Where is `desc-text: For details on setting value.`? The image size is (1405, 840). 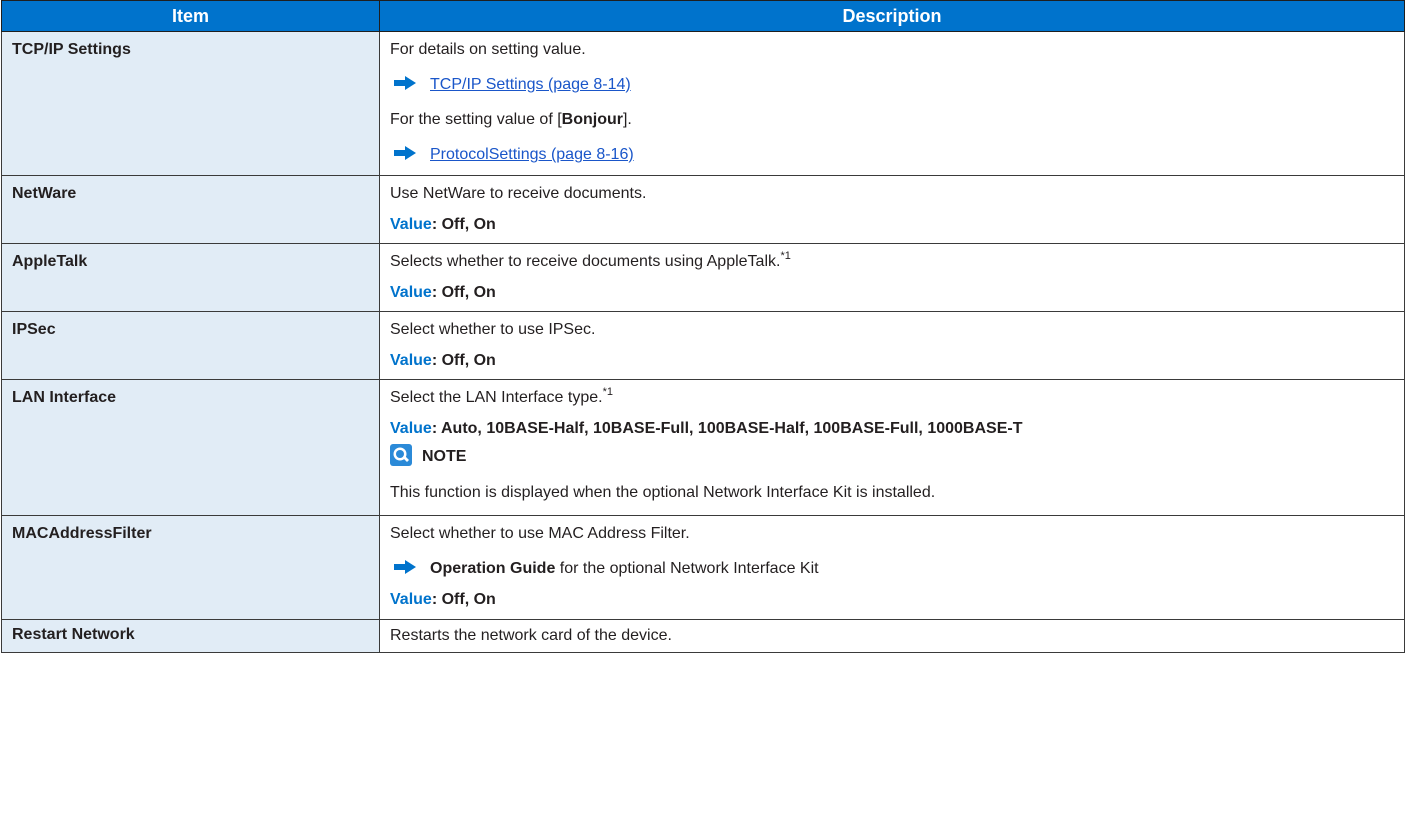 desc-text: For details on setting value. is located at coordinates (488, 49).